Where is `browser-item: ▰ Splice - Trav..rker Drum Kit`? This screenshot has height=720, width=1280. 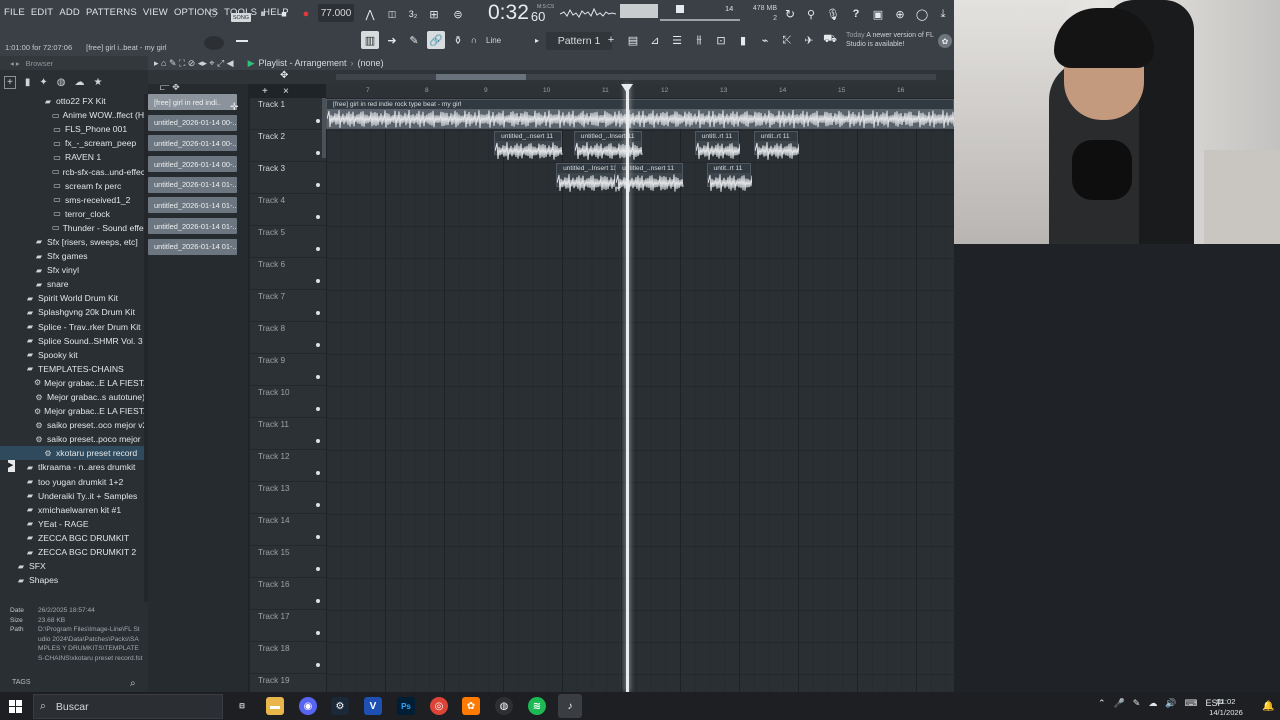 browser-item: ▰ Splice - Trav..rker Drum Kit is located at coordinates (74, 327).